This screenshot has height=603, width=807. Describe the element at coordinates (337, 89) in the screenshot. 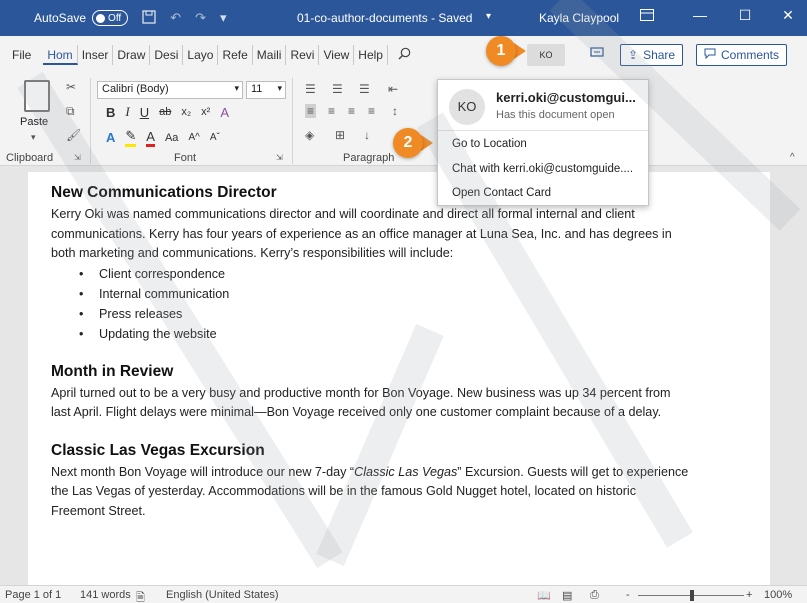

I see `numbering-icon: ☰` at that location.